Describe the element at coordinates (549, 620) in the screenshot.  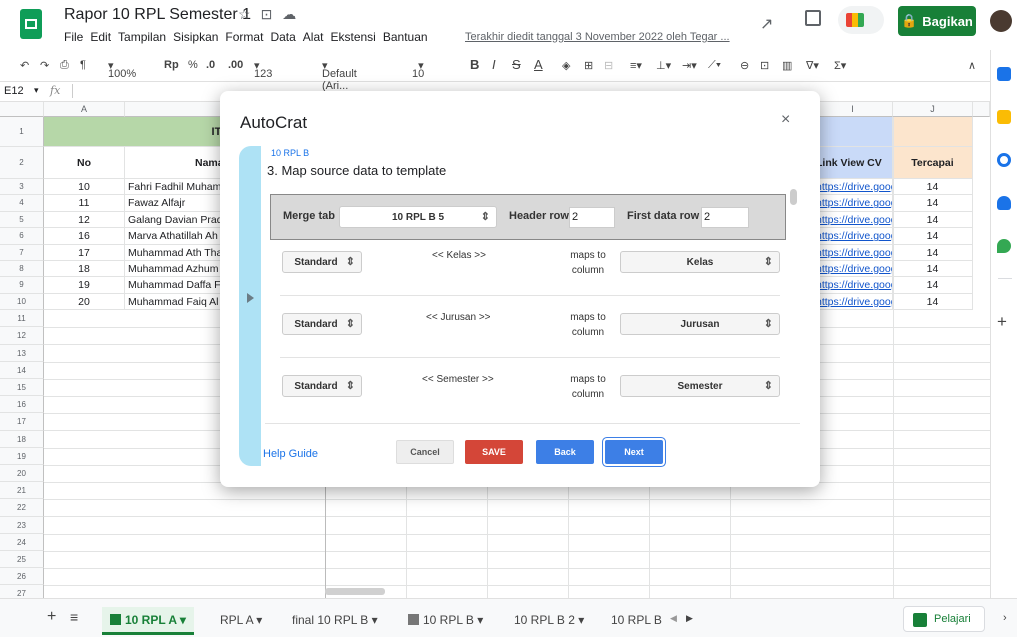
I see `sheet-tab-10-rpl-b-2: 10 RPL B 2 ▾` at that location.